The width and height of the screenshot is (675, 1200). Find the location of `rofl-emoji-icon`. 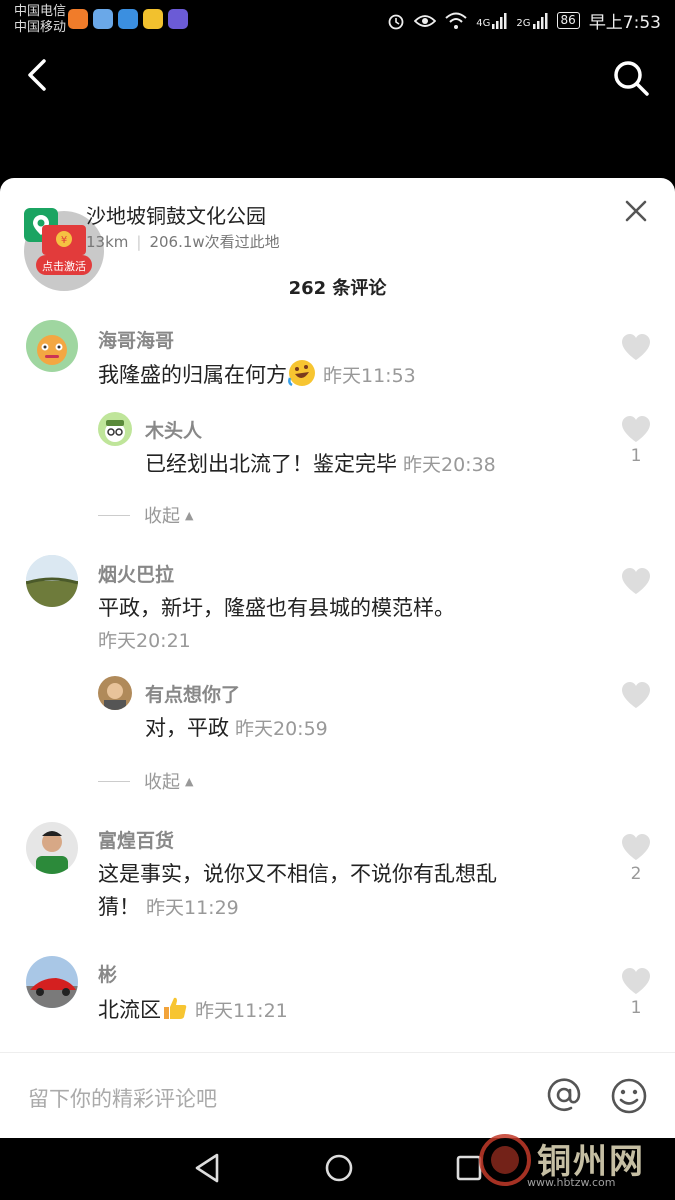

rofl-emoji-icon is located at coordinates (301, 373).